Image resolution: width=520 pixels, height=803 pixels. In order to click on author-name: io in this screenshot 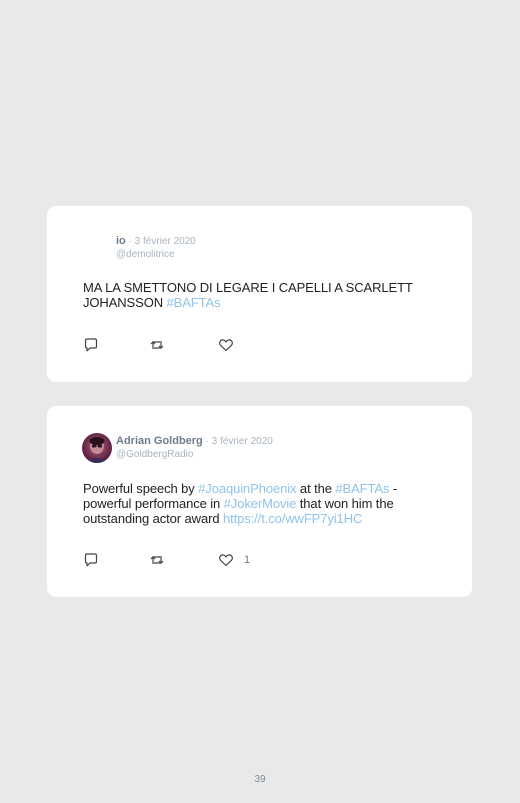, I will do `click(121, 241)`.